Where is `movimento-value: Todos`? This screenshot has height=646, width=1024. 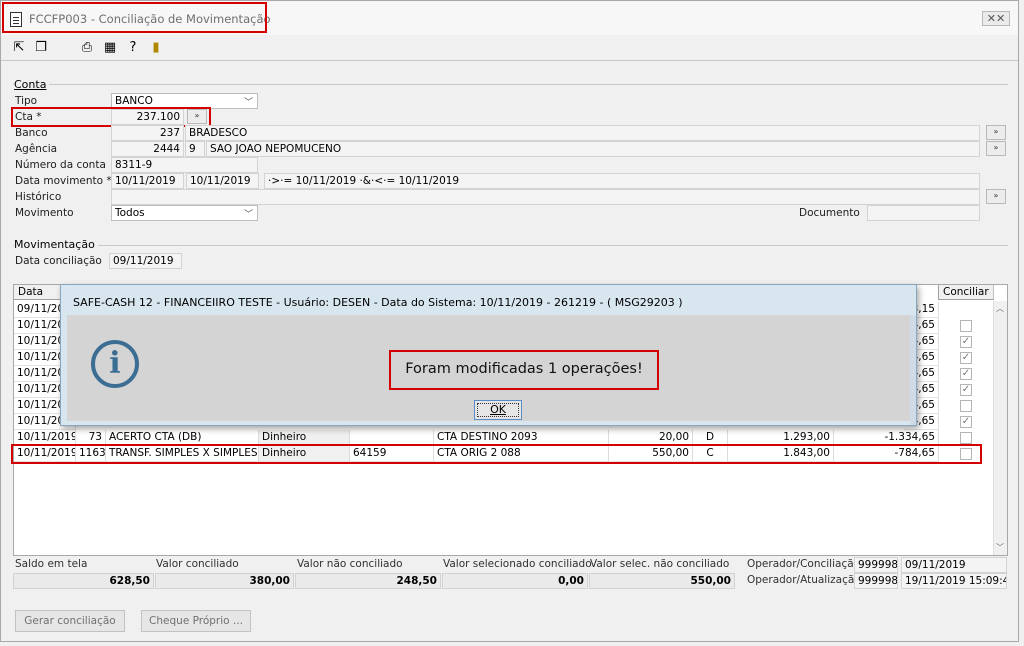
movimento-value: Todos is located at coordinates (130, 213).